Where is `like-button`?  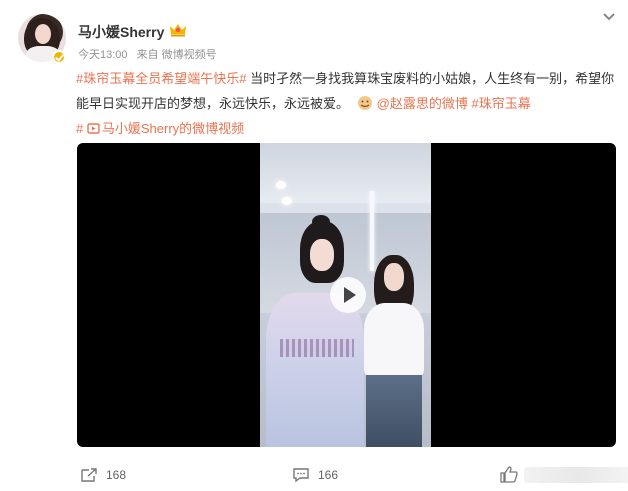
like-button is located at coordinates (564, 474).